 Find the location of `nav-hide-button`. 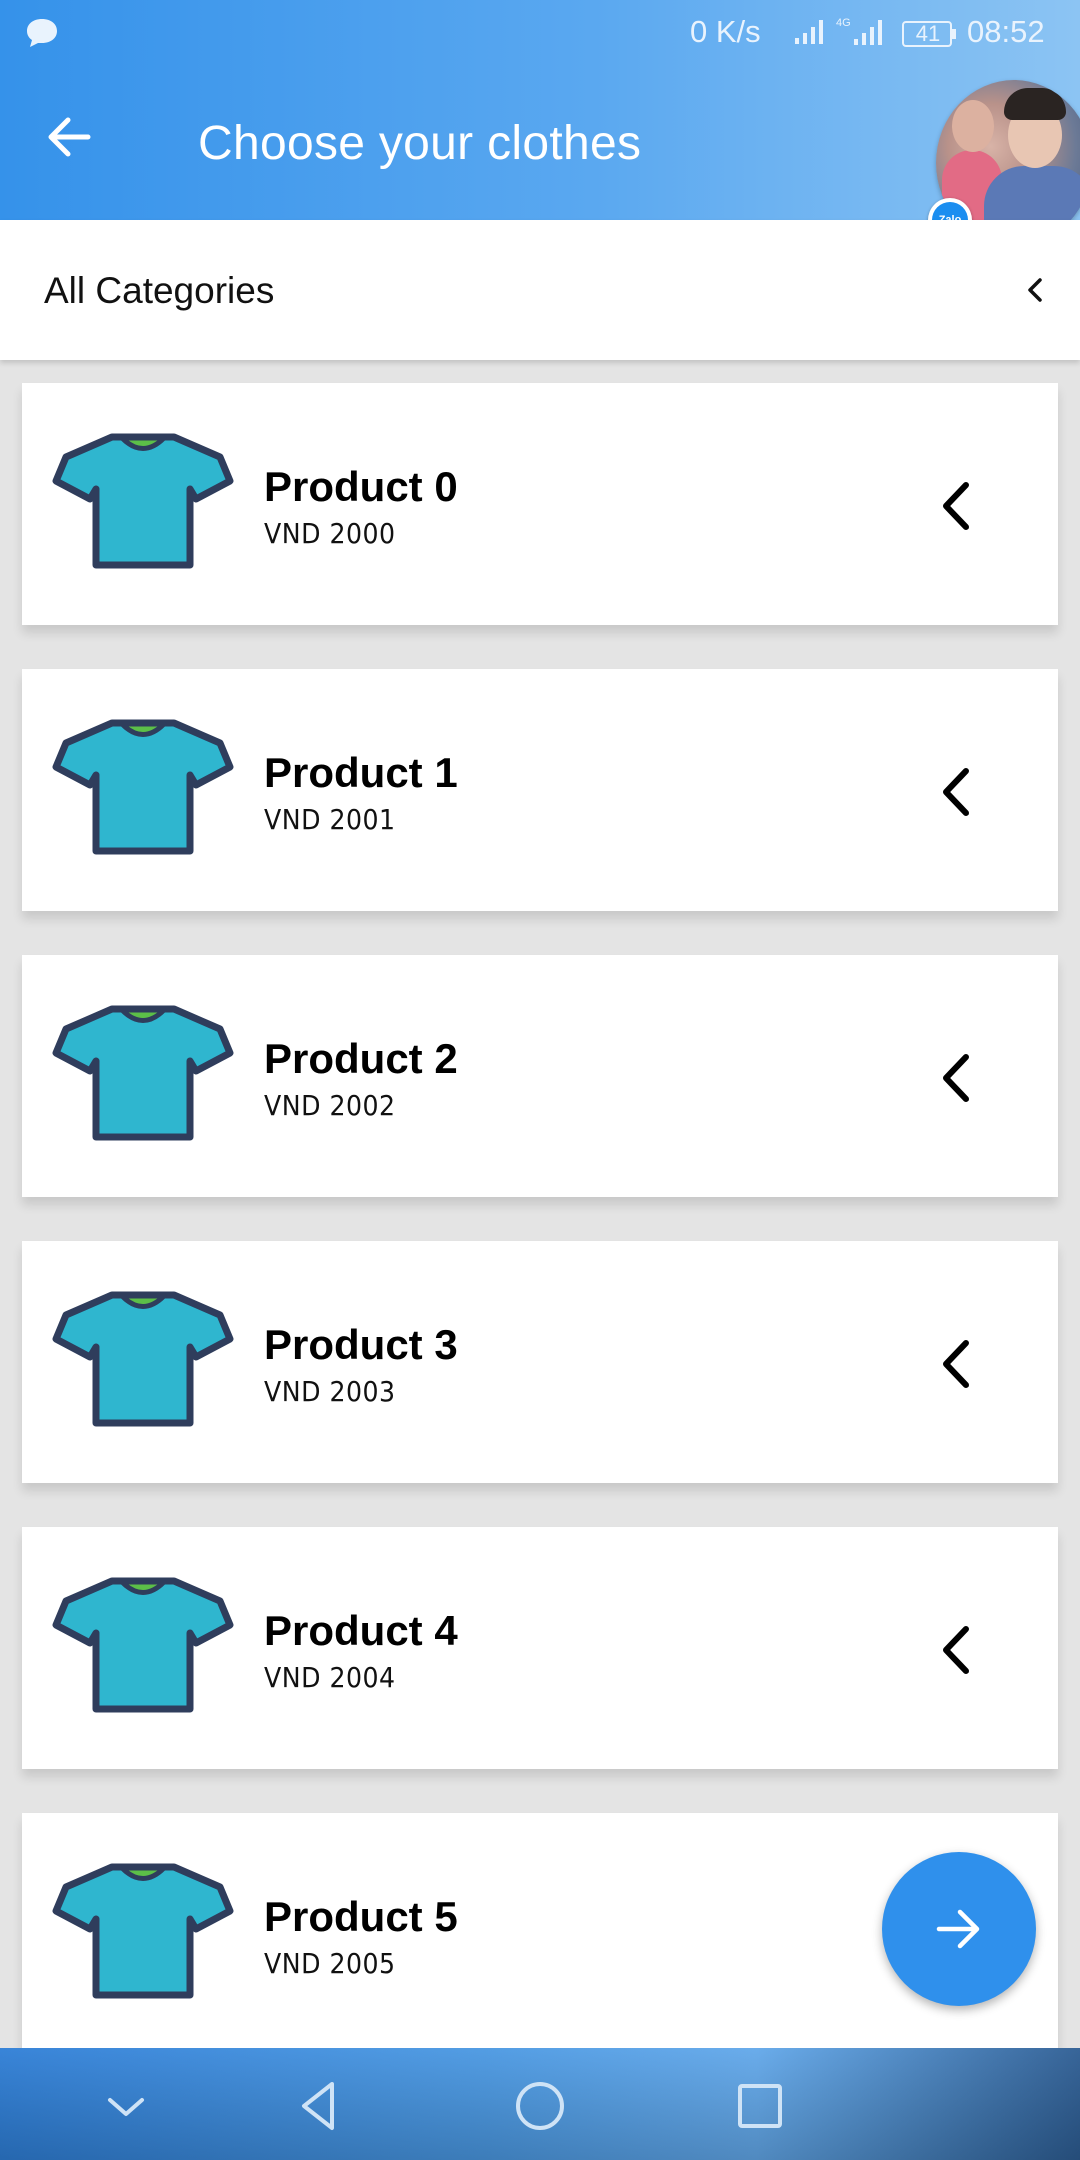

nav-hide-button is located at coordinates (126, 2106).